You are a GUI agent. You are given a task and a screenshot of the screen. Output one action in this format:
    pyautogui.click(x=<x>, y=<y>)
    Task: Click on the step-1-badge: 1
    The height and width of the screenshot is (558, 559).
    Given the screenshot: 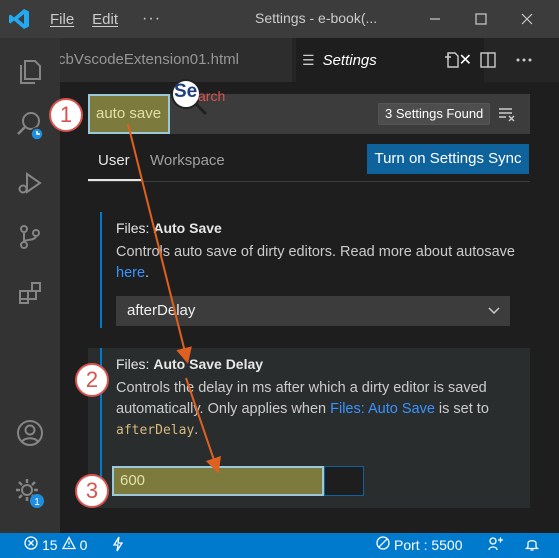 What is the action you would take?
    pyautogui.click(x=66, y=115)
    